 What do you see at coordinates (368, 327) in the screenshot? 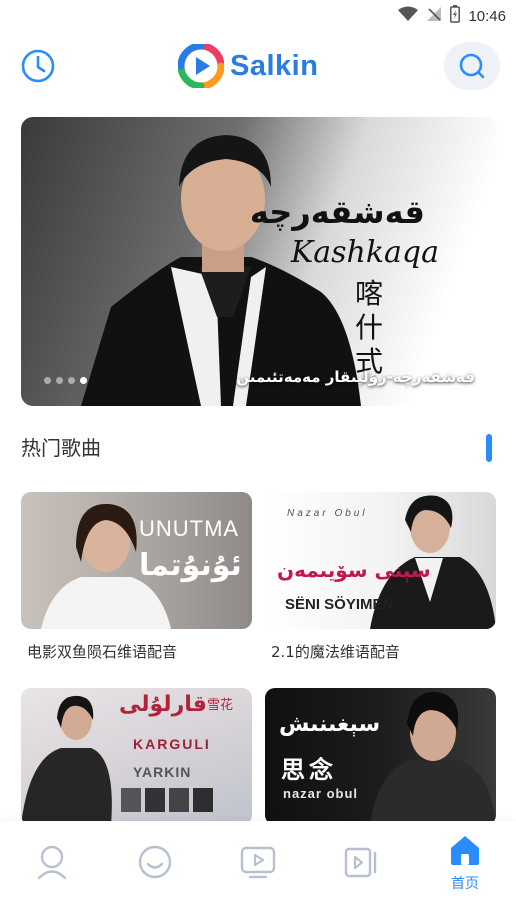
I see `banner-art-hanzi: 喀什式` at bounding box center [368, 327].